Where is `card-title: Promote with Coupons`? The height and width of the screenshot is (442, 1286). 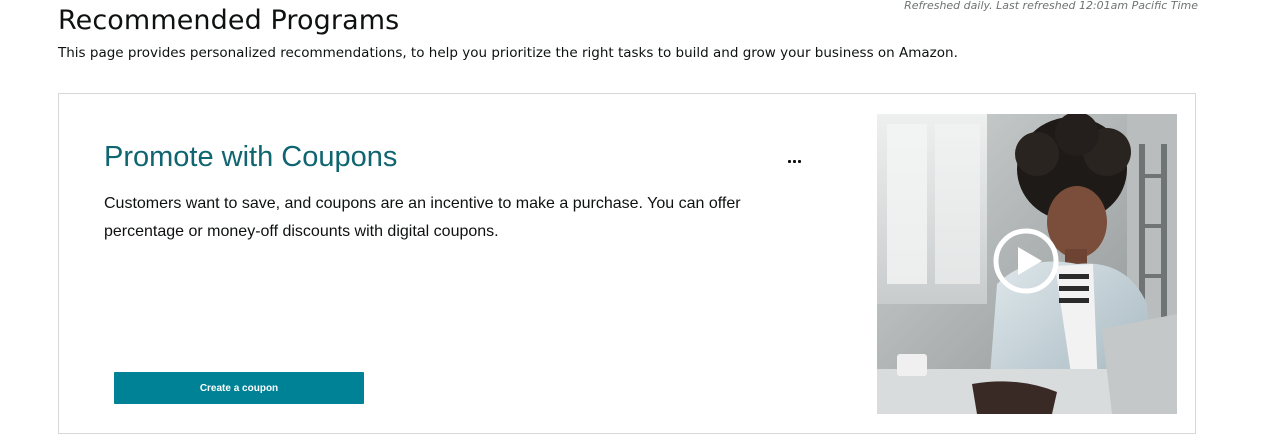 card-title: Promote with Coupons is located at coordinates (251, 157).